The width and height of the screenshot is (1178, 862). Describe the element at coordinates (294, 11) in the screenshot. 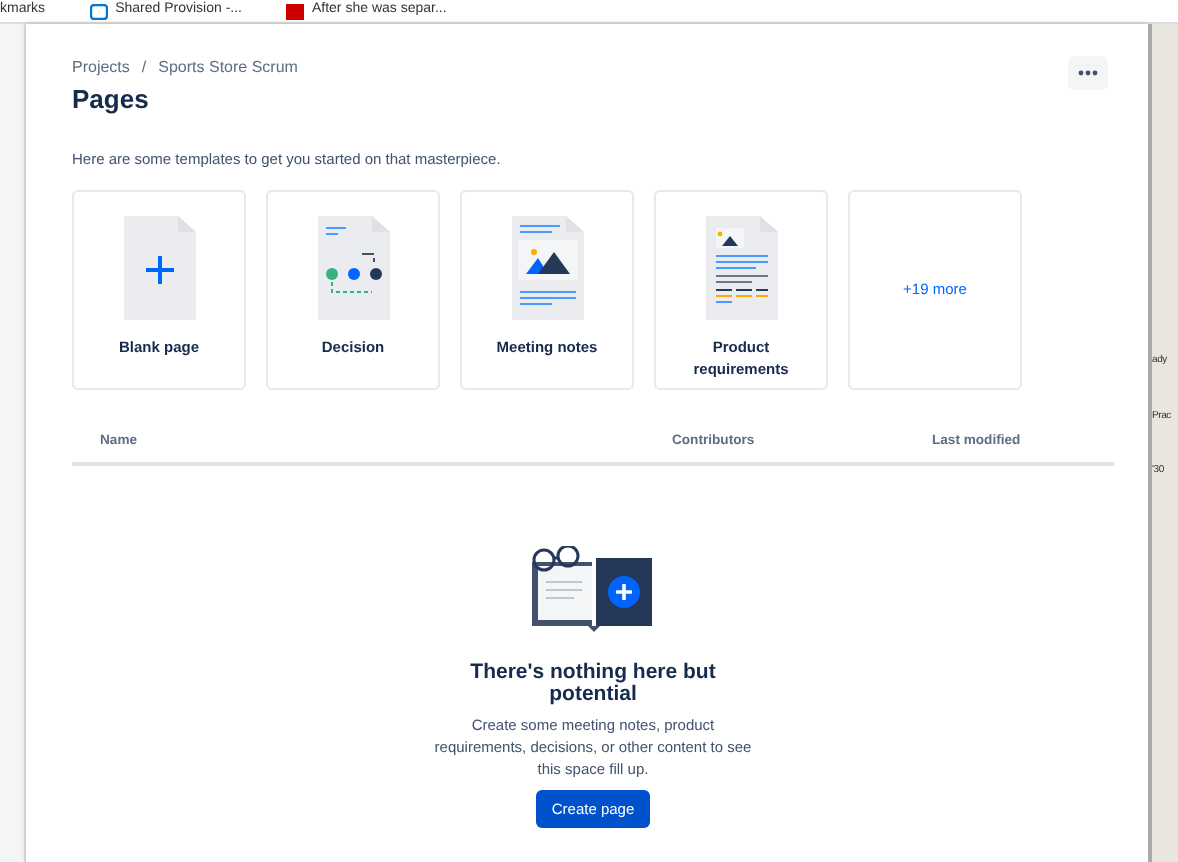

I see `news-logo-icon` at that location.